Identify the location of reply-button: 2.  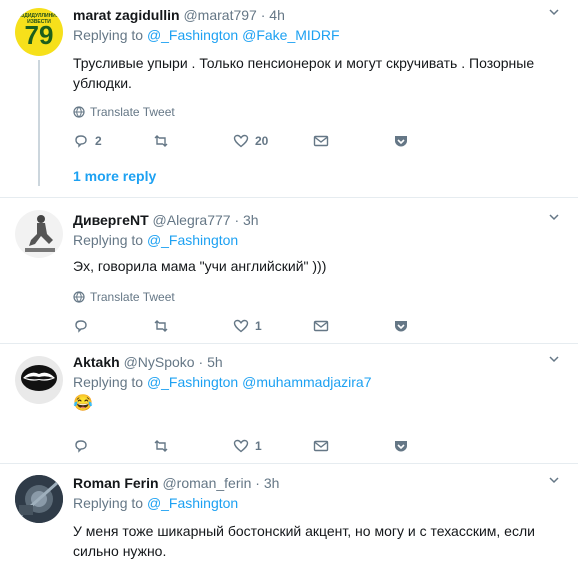
(113, 141).